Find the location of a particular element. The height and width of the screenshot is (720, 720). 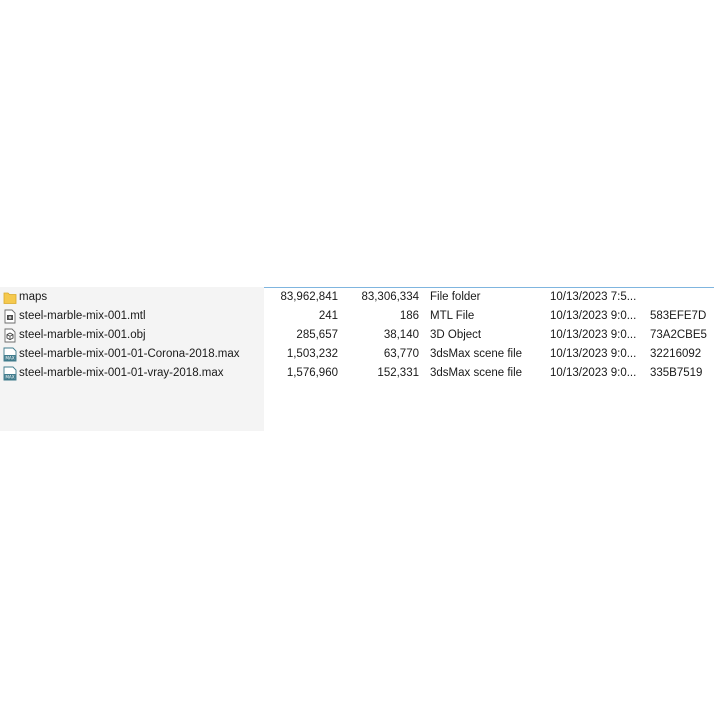

file-size: 241 is located at coordinates (328, 316).